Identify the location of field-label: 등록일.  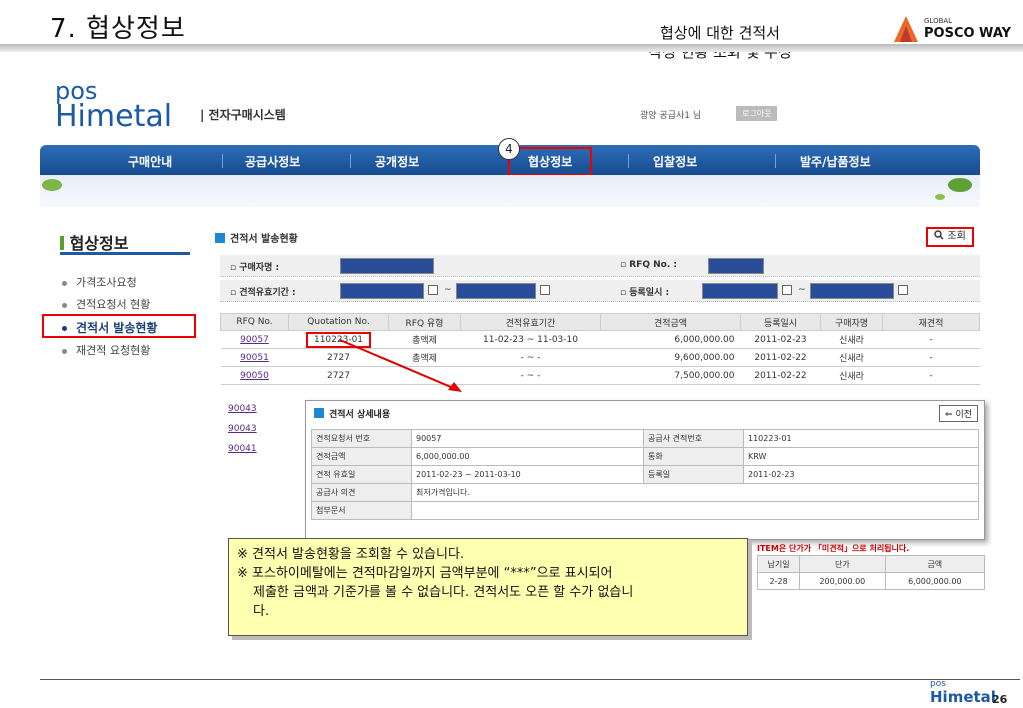
(693, 474).